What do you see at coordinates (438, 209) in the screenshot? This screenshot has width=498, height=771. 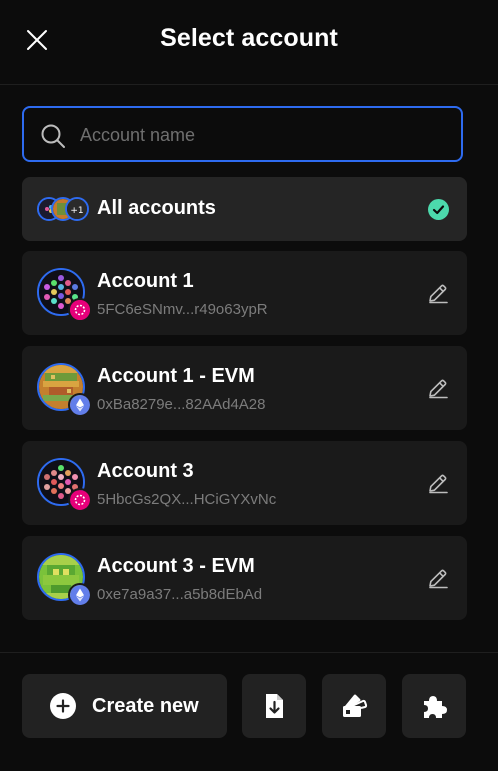 I see `check-circle-icon` at bounding box center [438, 209].